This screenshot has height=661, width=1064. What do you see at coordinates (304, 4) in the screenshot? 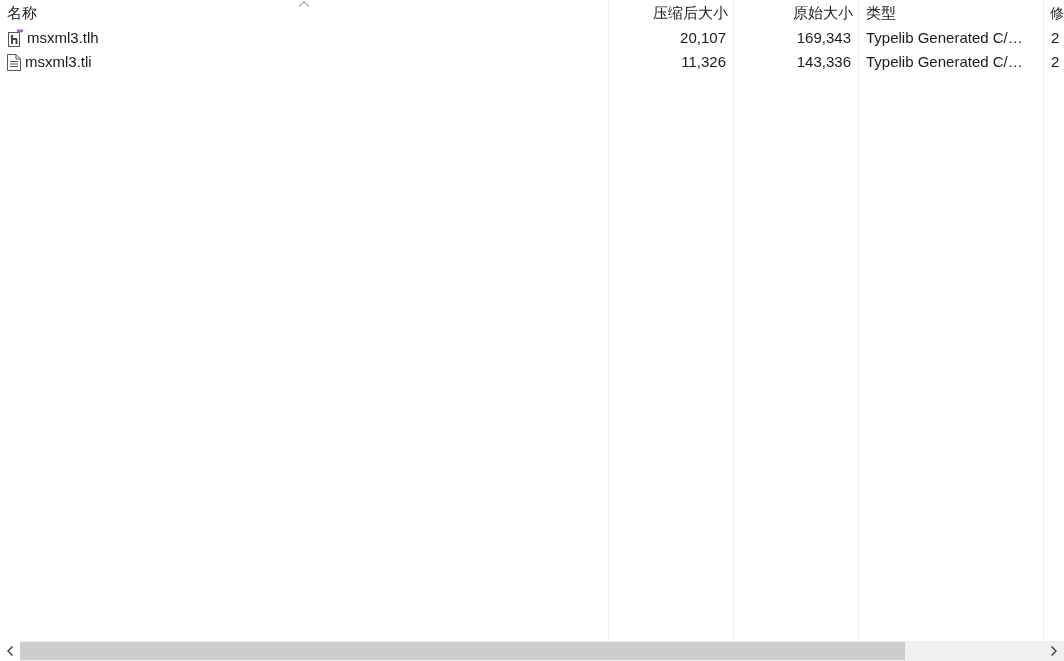
I see `caret-up-icon` at bounding box center [304, 4].